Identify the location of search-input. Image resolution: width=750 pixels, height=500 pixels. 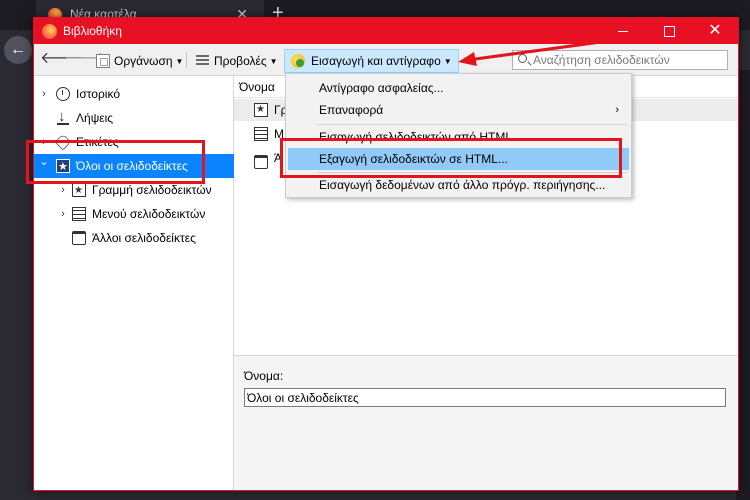
(628, 60).